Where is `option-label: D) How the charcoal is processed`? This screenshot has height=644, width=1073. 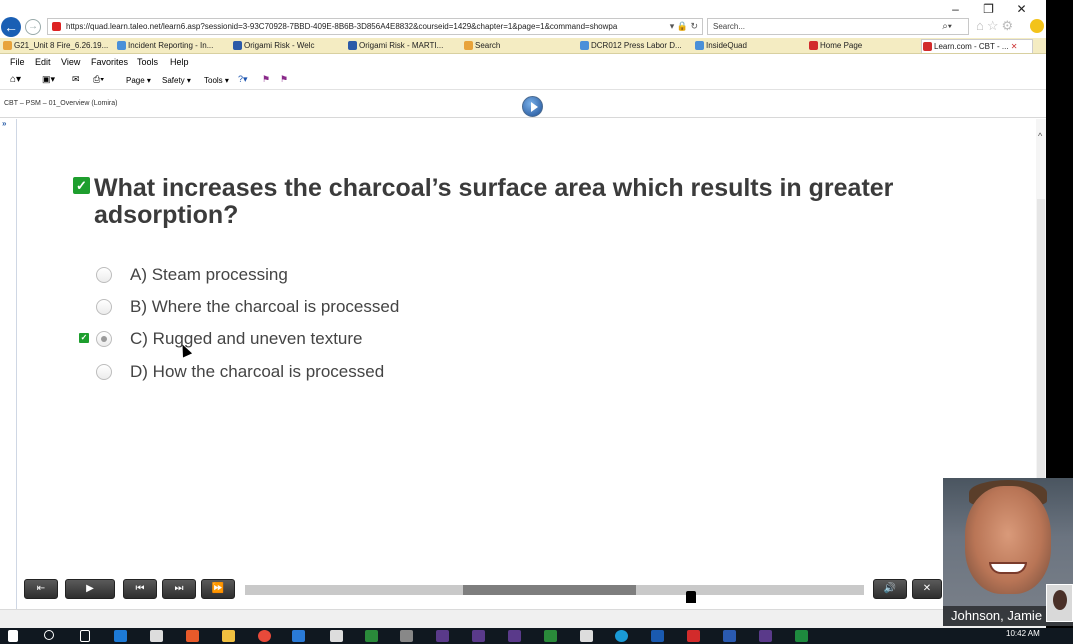 option-label: D) How the charcoal is processed is located at coordinates (257, 371).